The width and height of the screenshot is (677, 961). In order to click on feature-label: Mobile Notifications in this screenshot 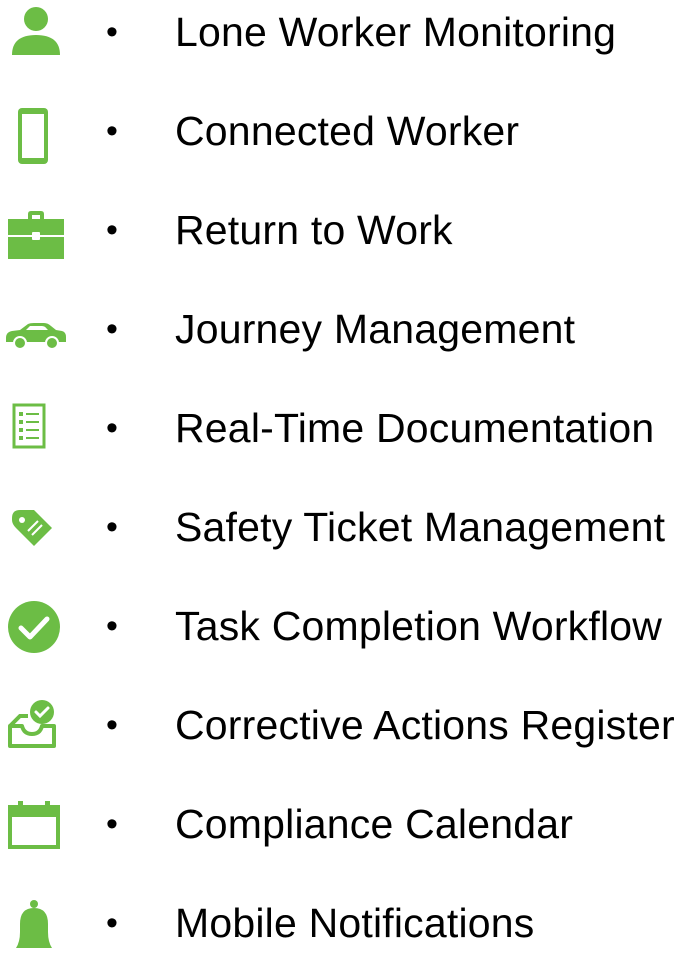, I will do `click(355, 923)`.